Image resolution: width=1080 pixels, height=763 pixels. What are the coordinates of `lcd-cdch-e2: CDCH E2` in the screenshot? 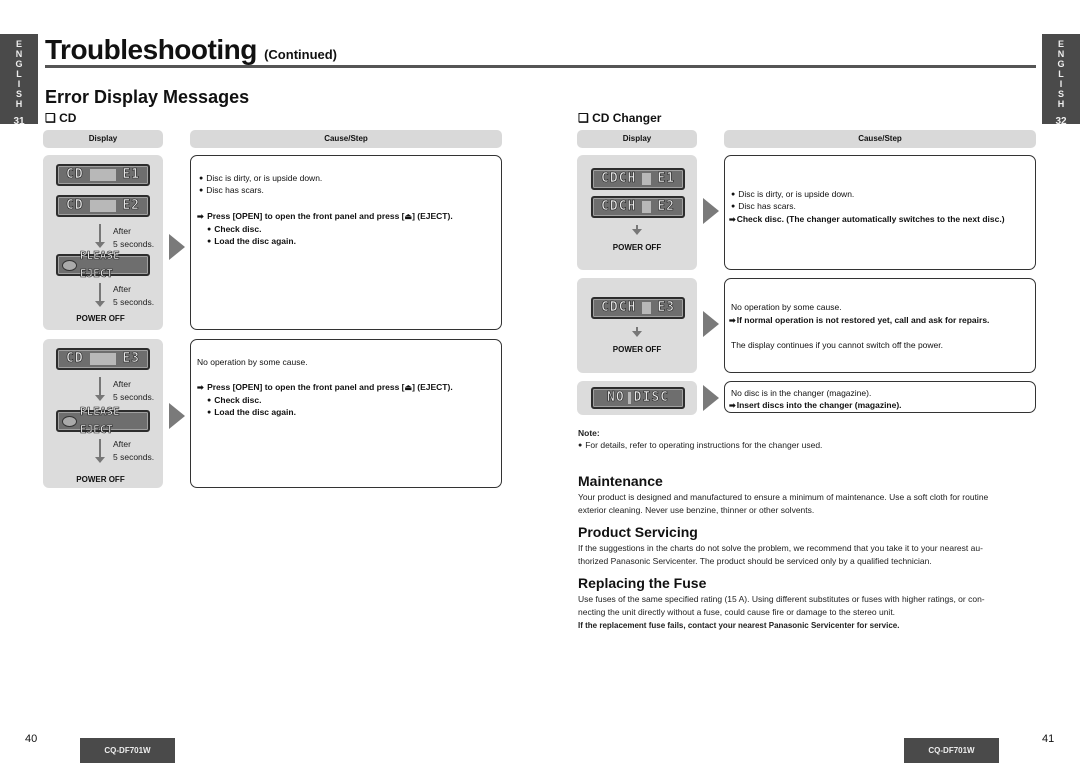 It's located at (638, 207).